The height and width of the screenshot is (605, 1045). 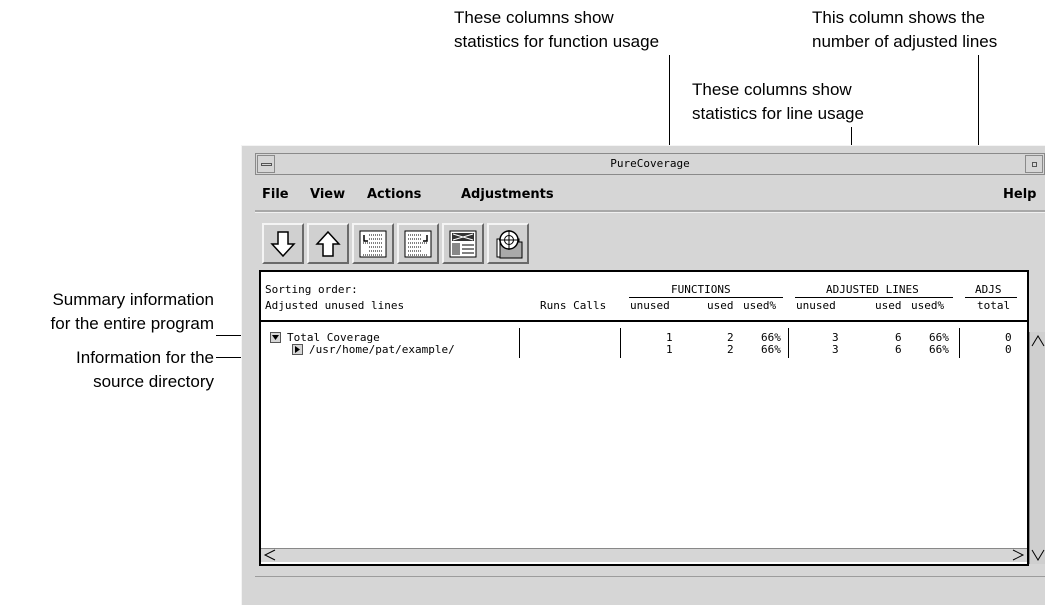 I want to click on functions-usedpct-value: 66%, so click(x=771, y=349).